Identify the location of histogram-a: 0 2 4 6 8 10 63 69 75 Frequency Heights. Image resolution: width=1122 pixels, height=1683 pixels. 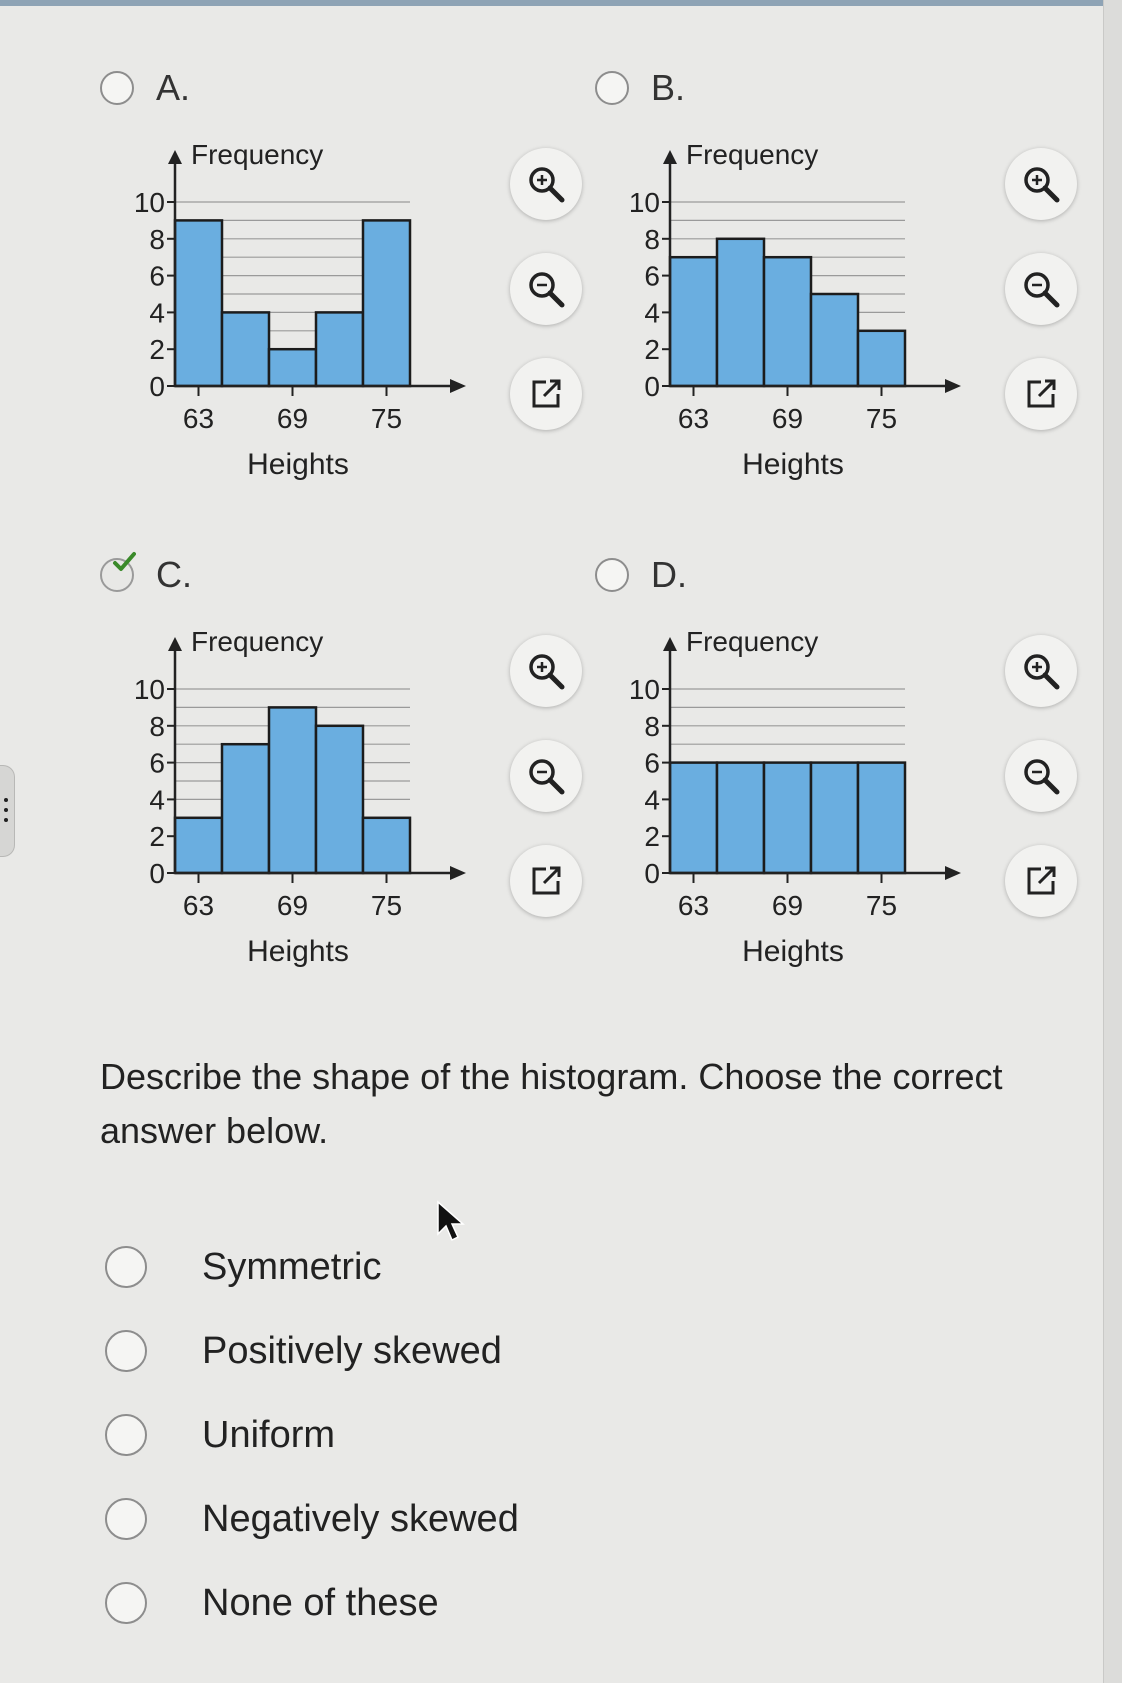
(300, 310).